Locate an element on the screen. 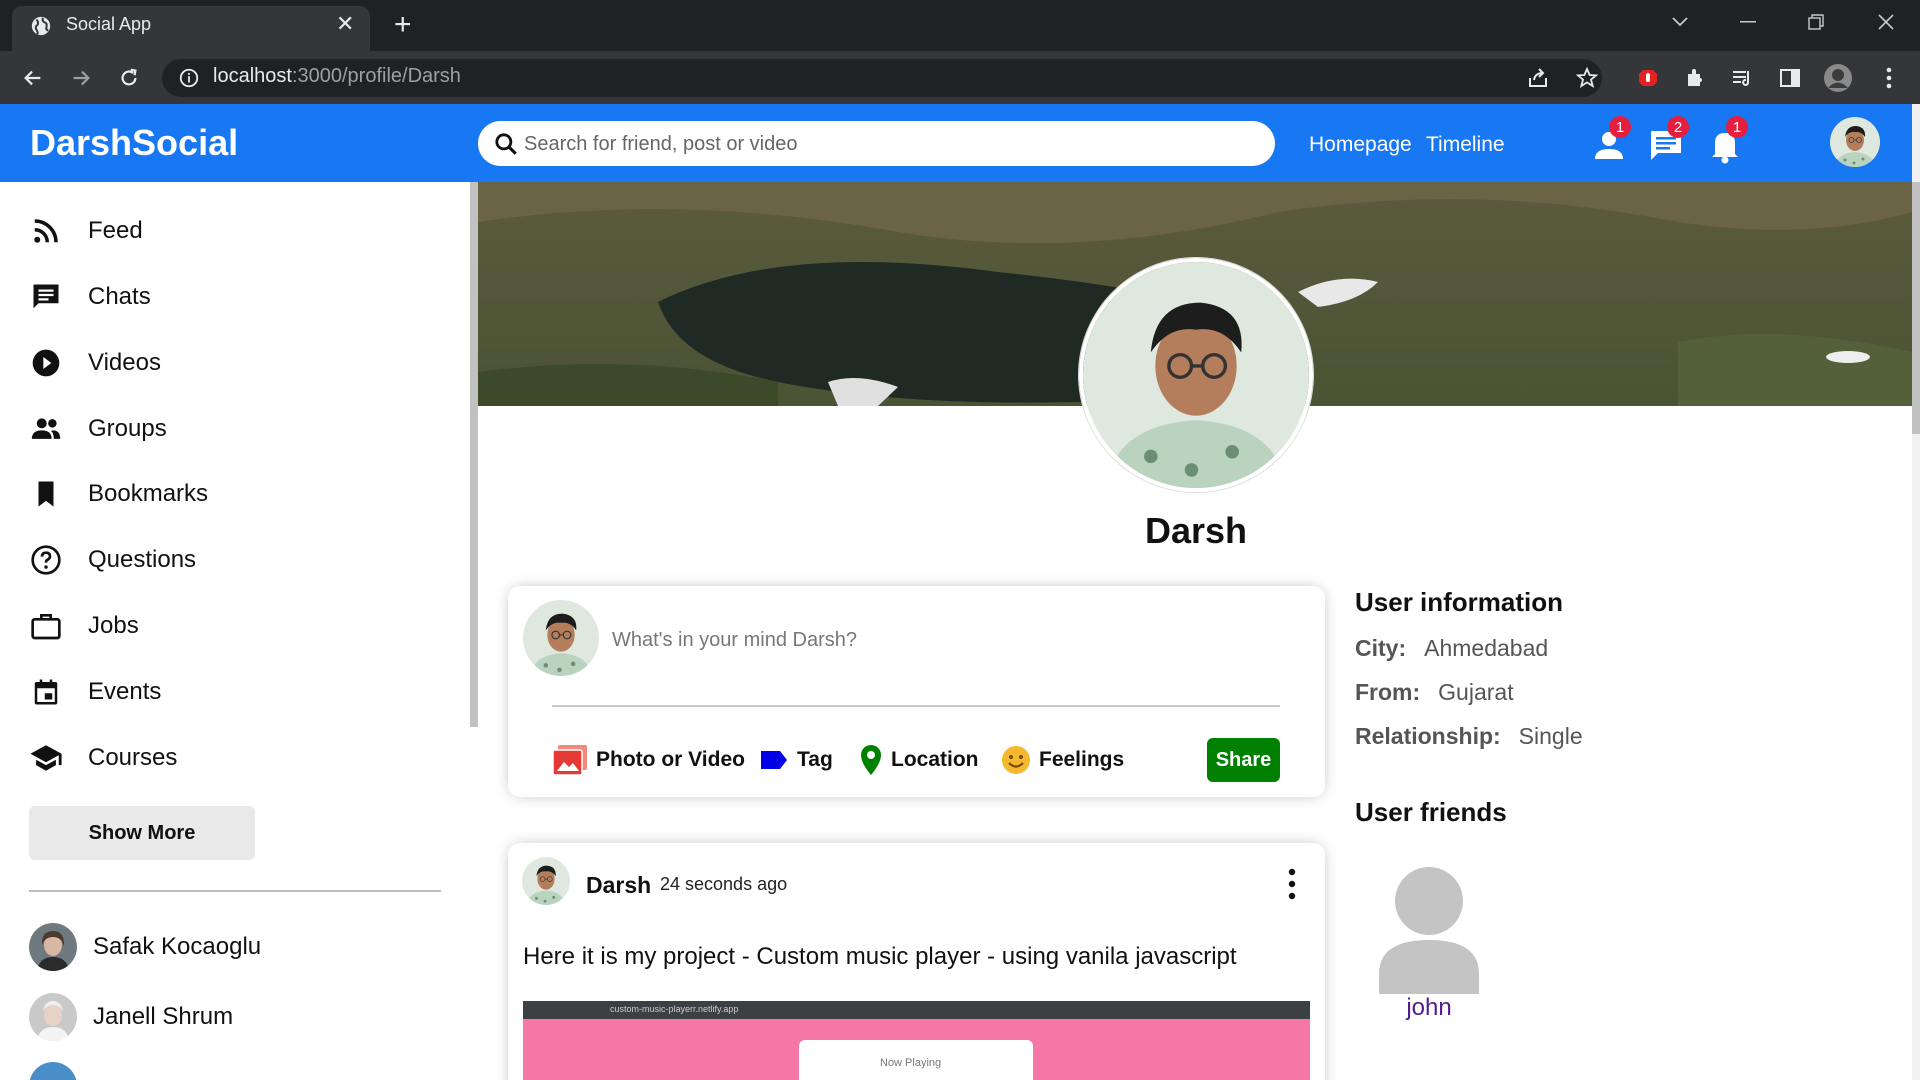 This screenshot has width=1920, height=1080. more-vert-icon is located at coordinates (1292, 884).